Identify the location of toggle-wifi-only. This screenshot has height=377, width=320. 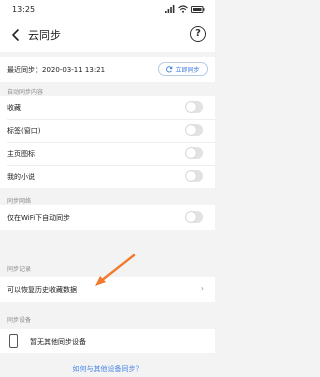
(194, 217).